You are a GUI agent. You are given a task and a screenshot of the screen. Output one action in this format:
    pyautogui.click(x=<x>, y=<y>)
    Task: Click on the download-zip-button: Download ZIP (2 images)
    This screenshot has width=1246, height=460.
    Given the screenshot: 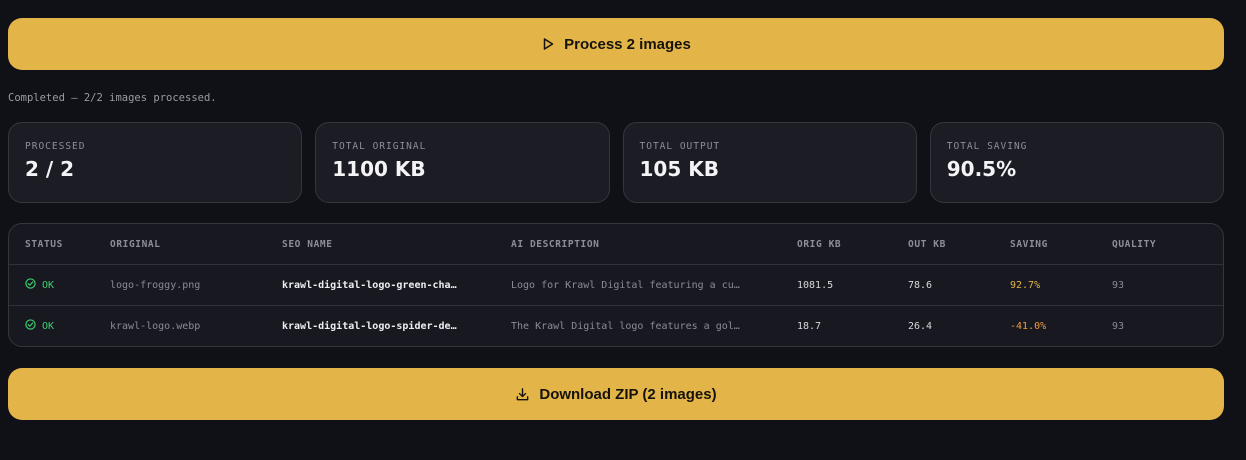 What is the action you would take?
    pyautogui.click(x=616, y=394)
    